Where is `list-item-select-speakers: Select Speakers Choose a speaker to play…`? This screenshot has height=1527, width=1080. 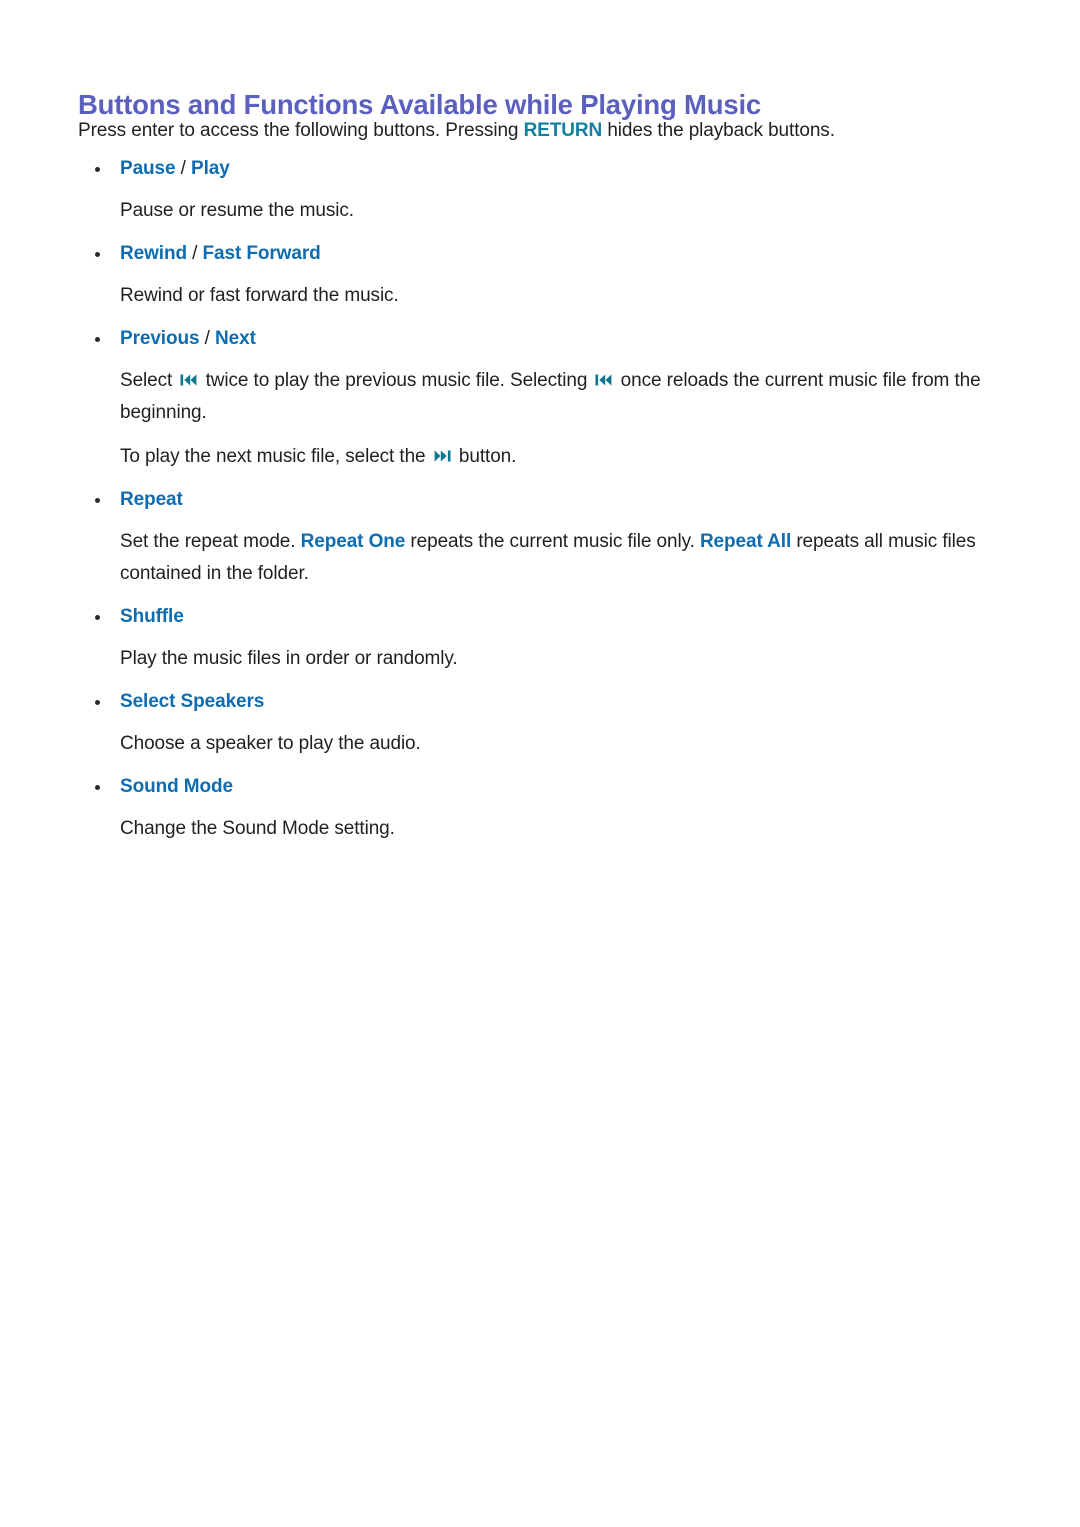 list-item-select-speakers: Select Speakers Choose a speaker to play… is located at coordinates (543, 724).